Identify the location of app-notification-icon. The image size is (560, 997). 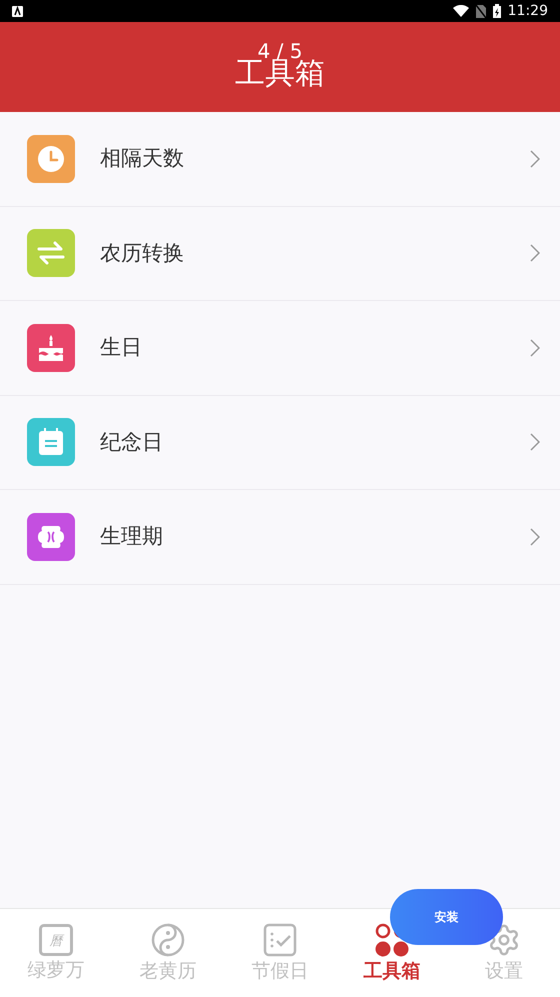
(17, 11).